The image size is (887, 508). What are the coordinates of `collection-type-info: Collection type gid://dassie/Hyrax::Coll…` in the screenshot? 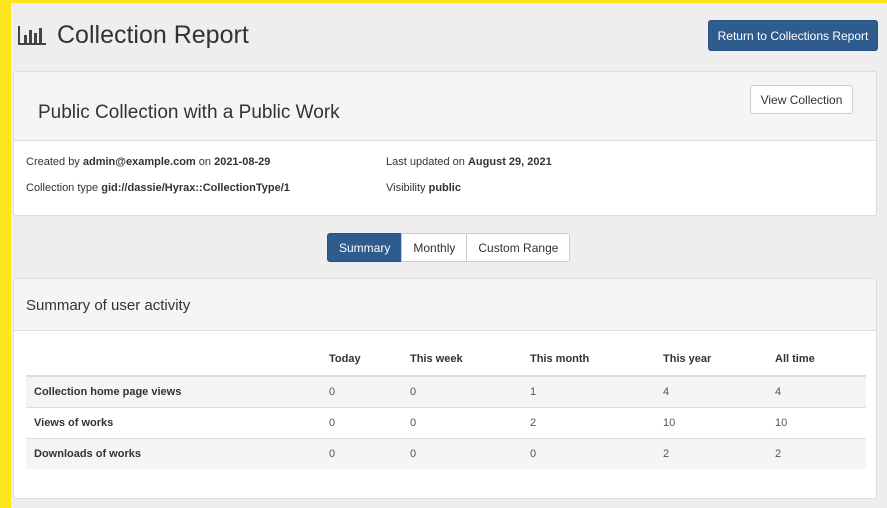 It's located at (158, 188).